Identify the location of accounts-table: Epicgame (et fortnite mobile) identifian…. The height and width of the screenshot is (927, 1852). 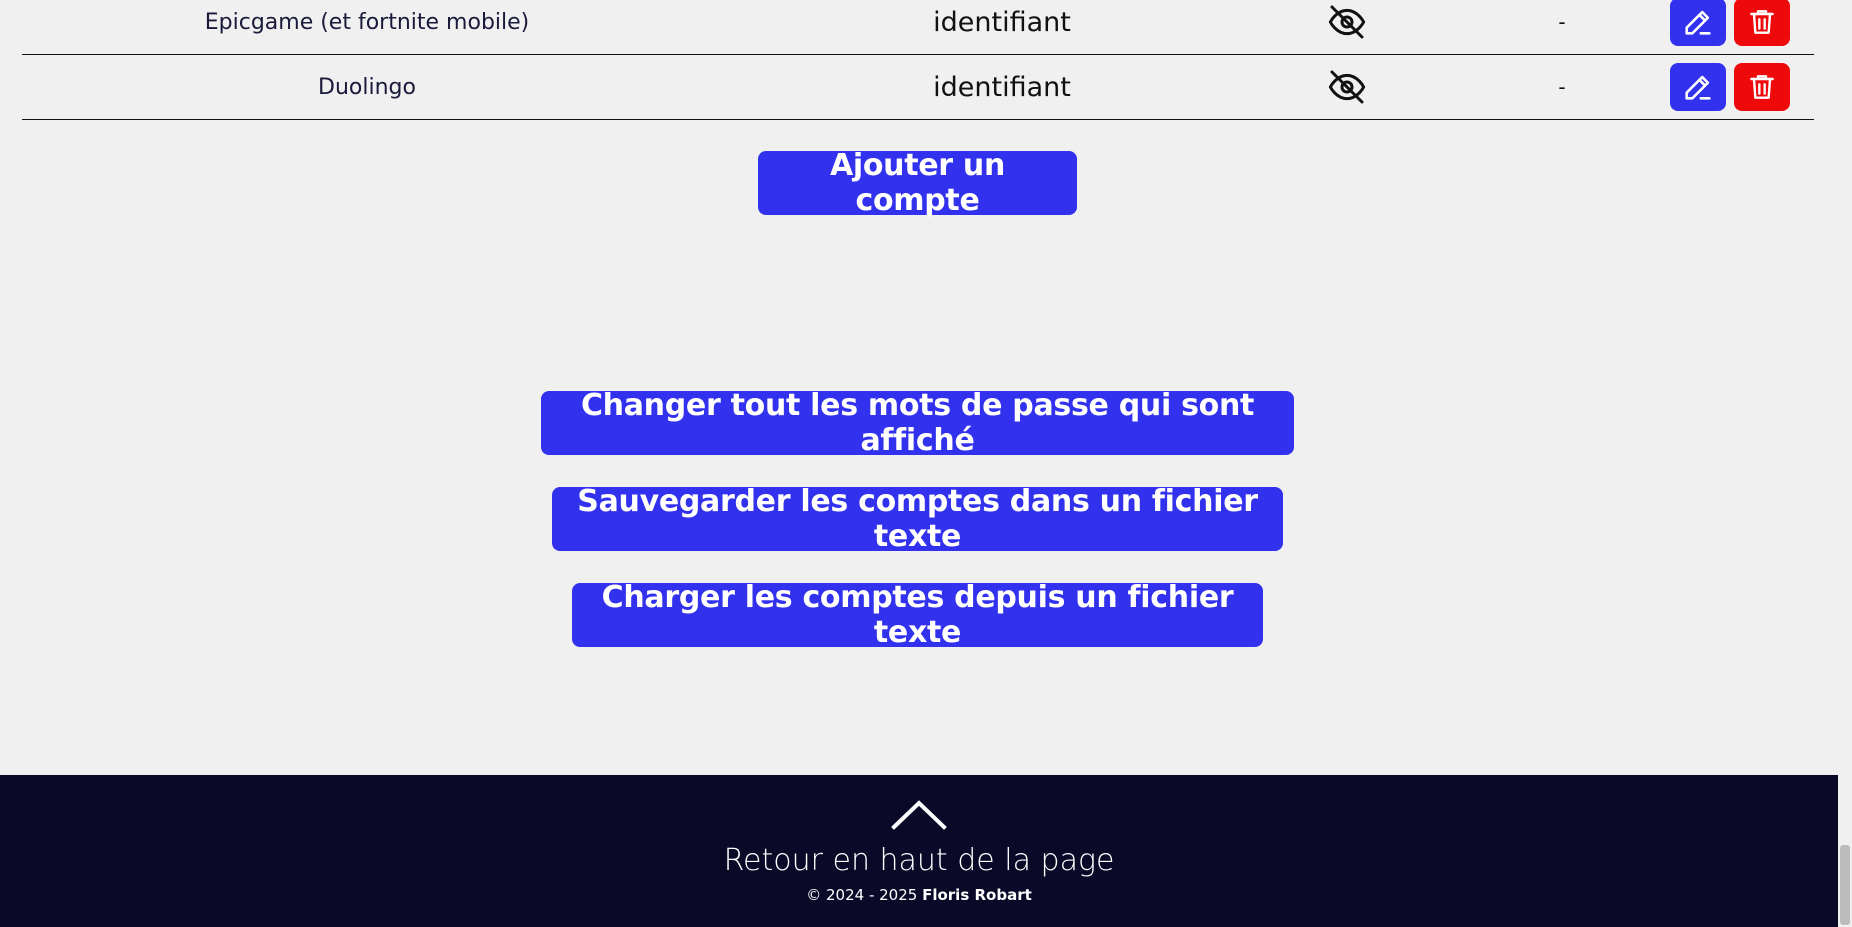
(918, 65).